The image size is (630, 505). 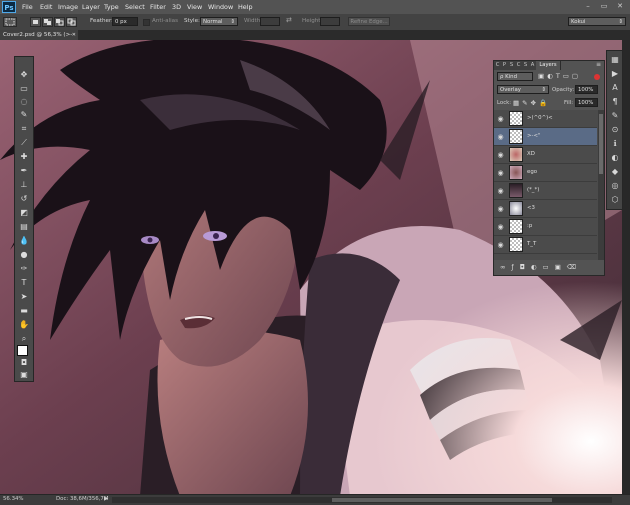 I want to click on history-panel-icon: ▦, so click(x=615, y=60).